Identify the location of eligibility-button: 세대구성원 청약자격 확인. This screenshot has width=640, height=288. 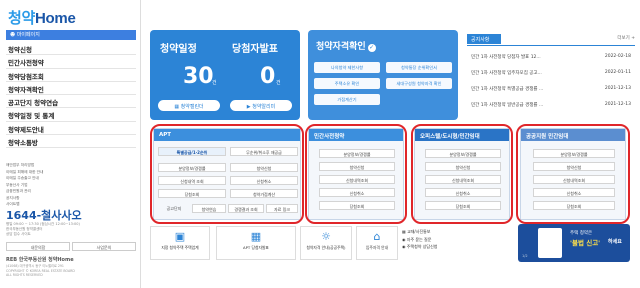
(419, 83).